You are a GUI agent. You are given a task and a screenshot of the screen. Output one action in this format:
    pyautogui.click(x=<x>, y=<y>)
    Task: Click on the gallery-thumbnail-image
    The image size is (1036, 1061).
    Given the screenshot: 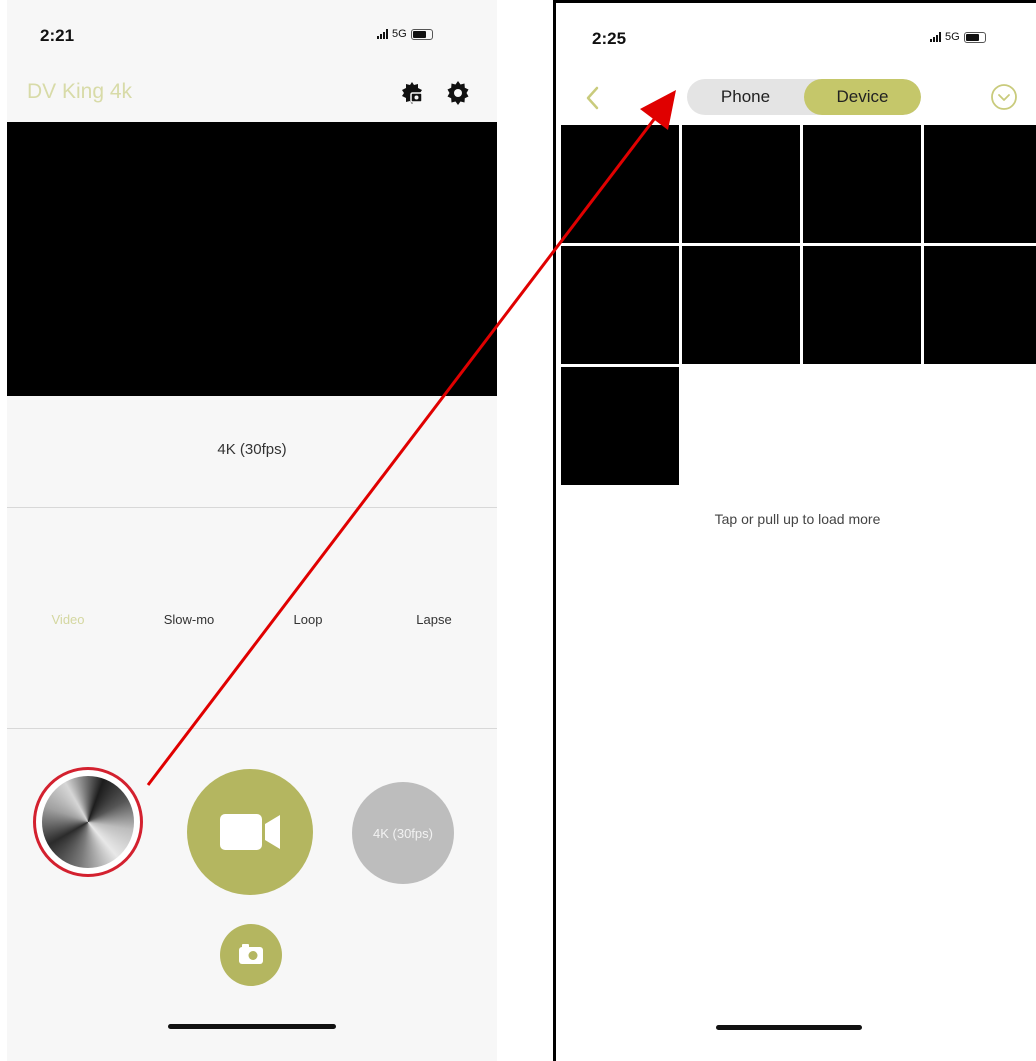 What is the action you would take?
    pyautogui.click(x=88, y=822)
    